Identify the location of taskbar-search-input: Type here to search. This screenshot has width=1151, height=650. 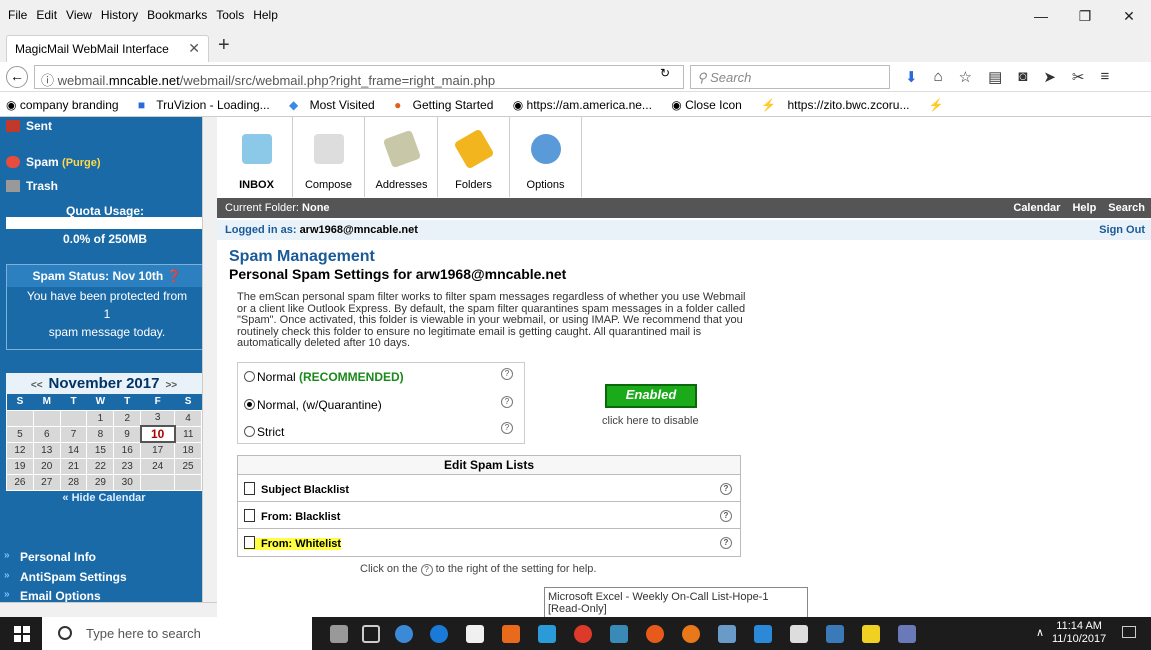
(177, 633).